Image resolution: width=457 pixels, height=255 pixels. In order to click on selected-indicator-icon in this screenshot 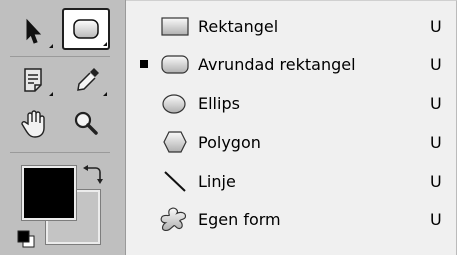, I will do `click(144, 64)`.